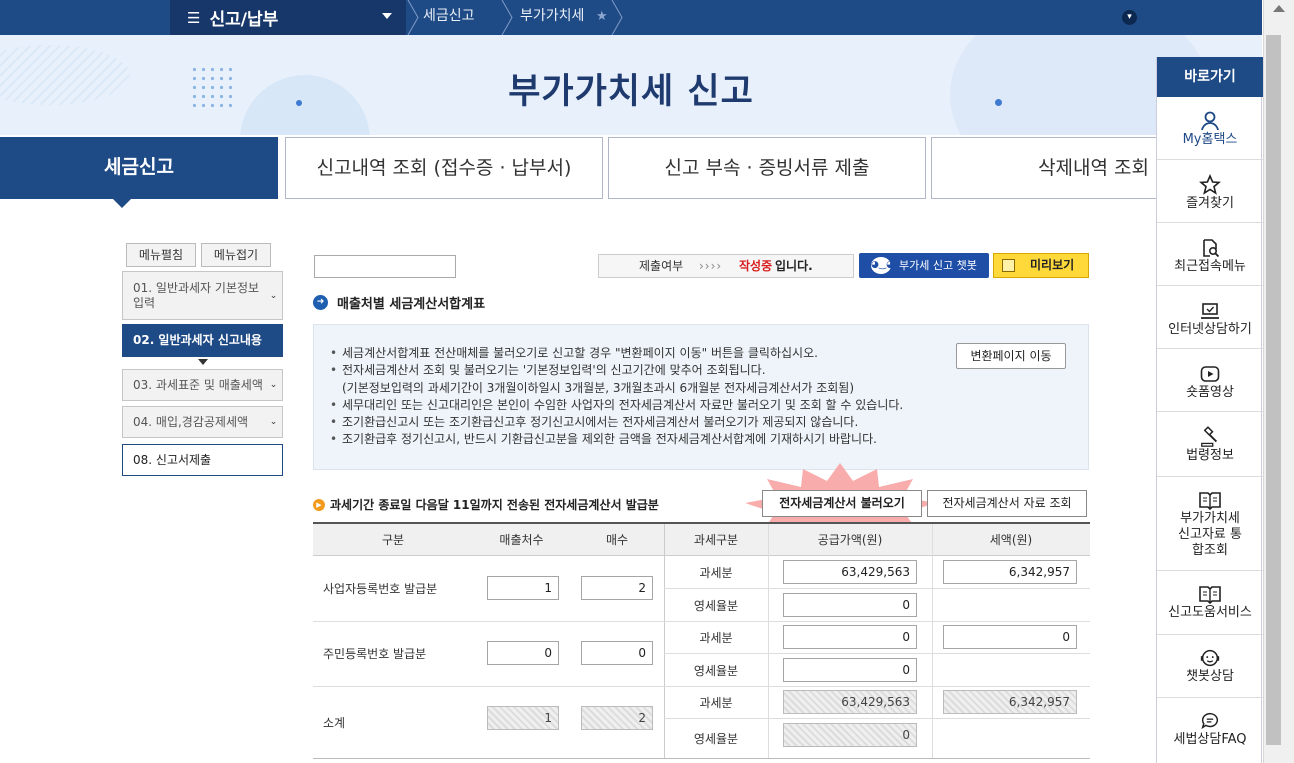 The width and height of the screenshot is (1294, 763). What do you see at coordinates (523, 653) in the screenshot?
I see `clients-input: 0` at bounding box center [523, 653].